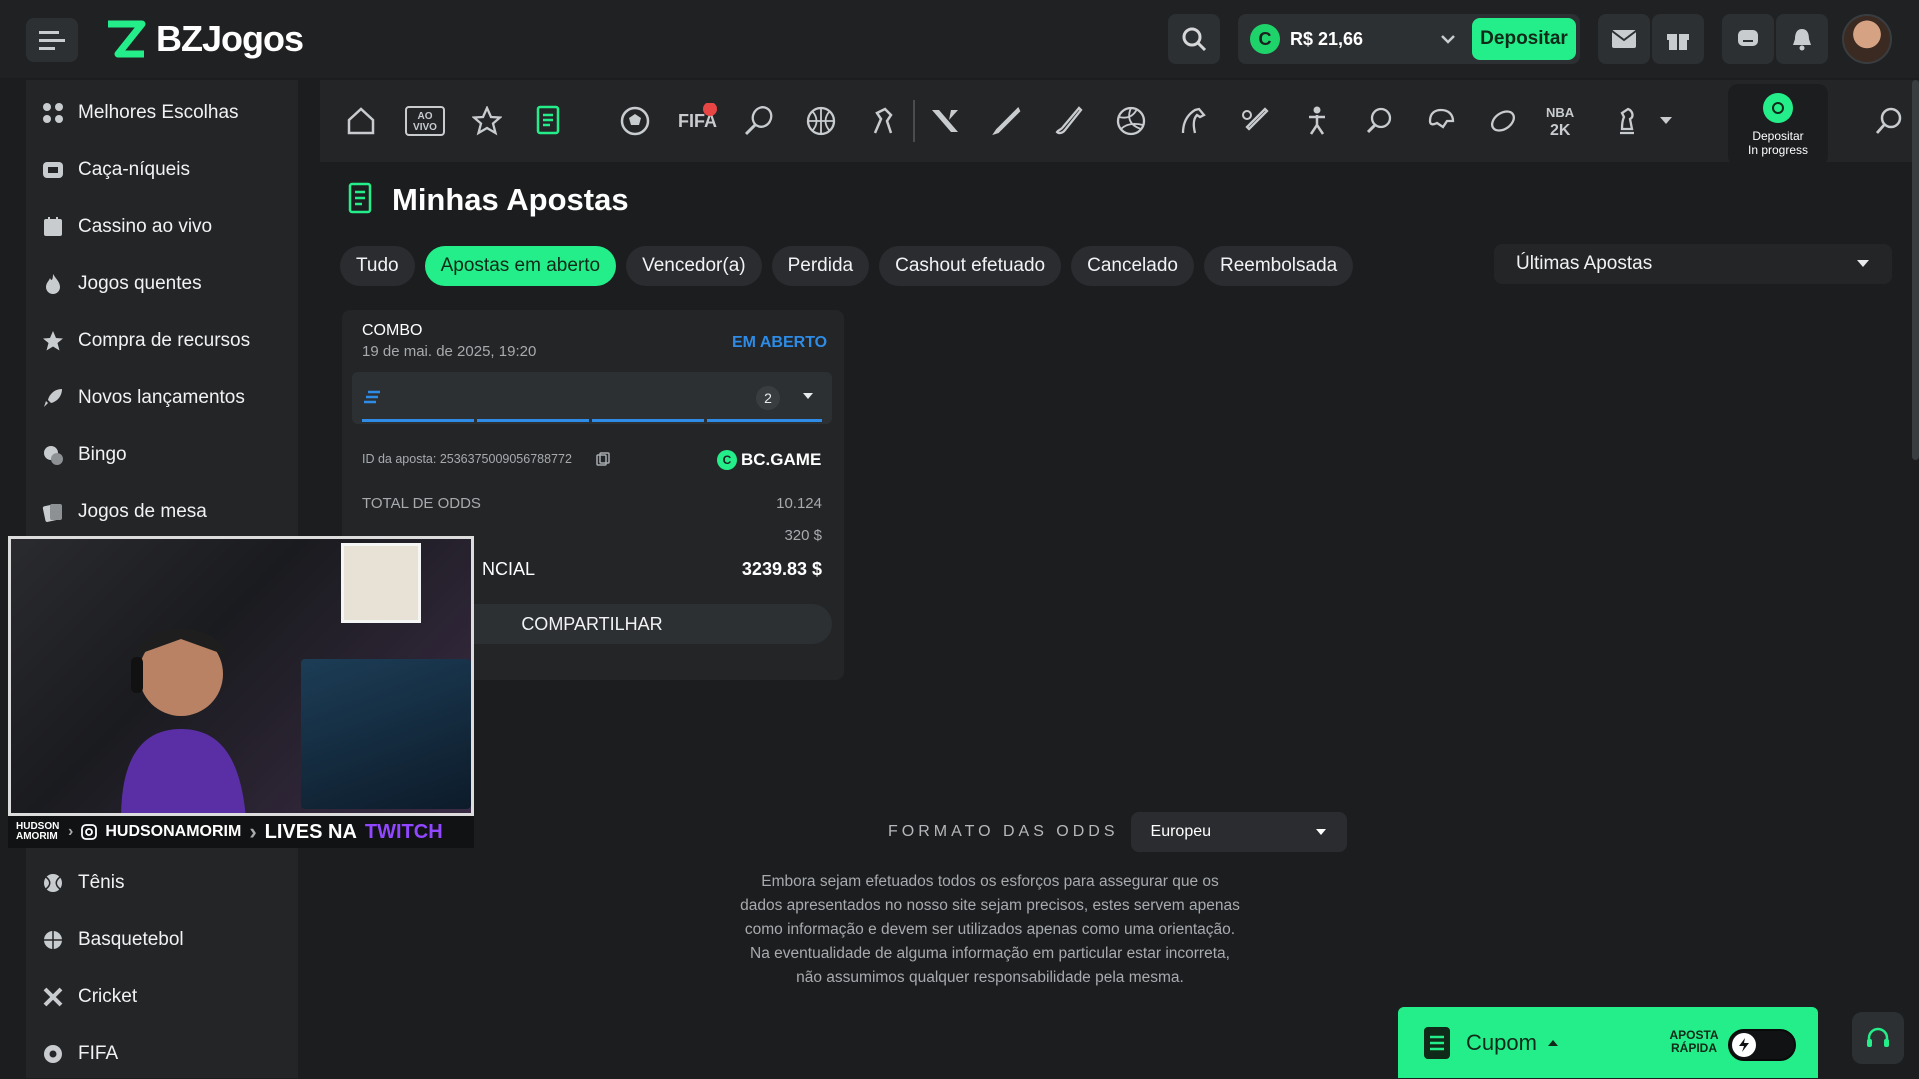 The width and height of the screenshot is (1919, 1079). What do you see at coordinates (970, 266) in the screenshot?
I see `tab-cashout-efetuado: Cashout efetuado` at bounding box center [970, 266].